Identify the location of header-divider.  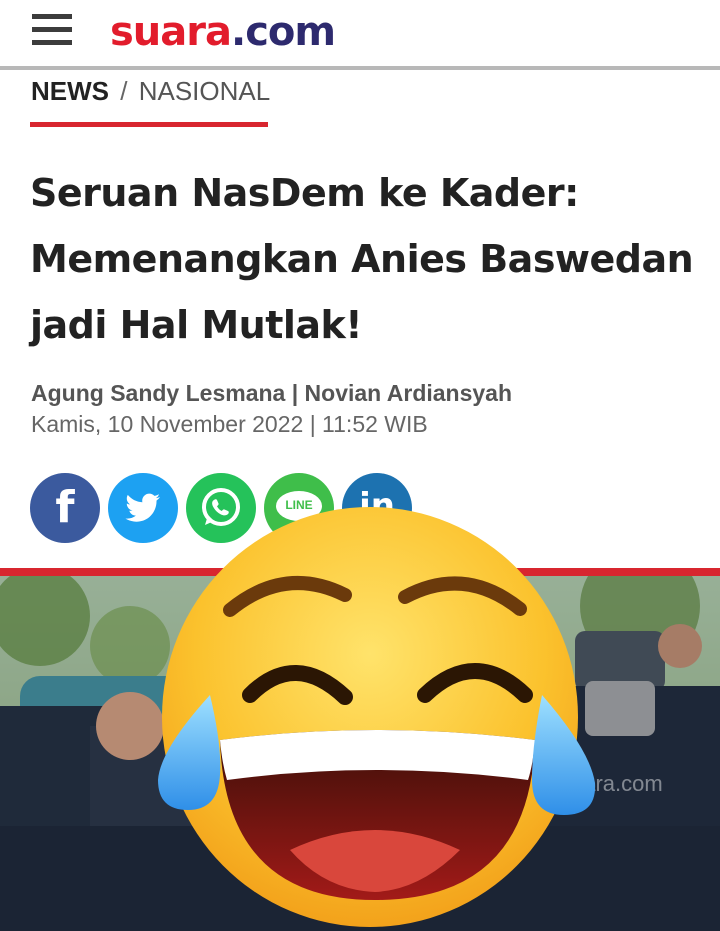
(360, 68).